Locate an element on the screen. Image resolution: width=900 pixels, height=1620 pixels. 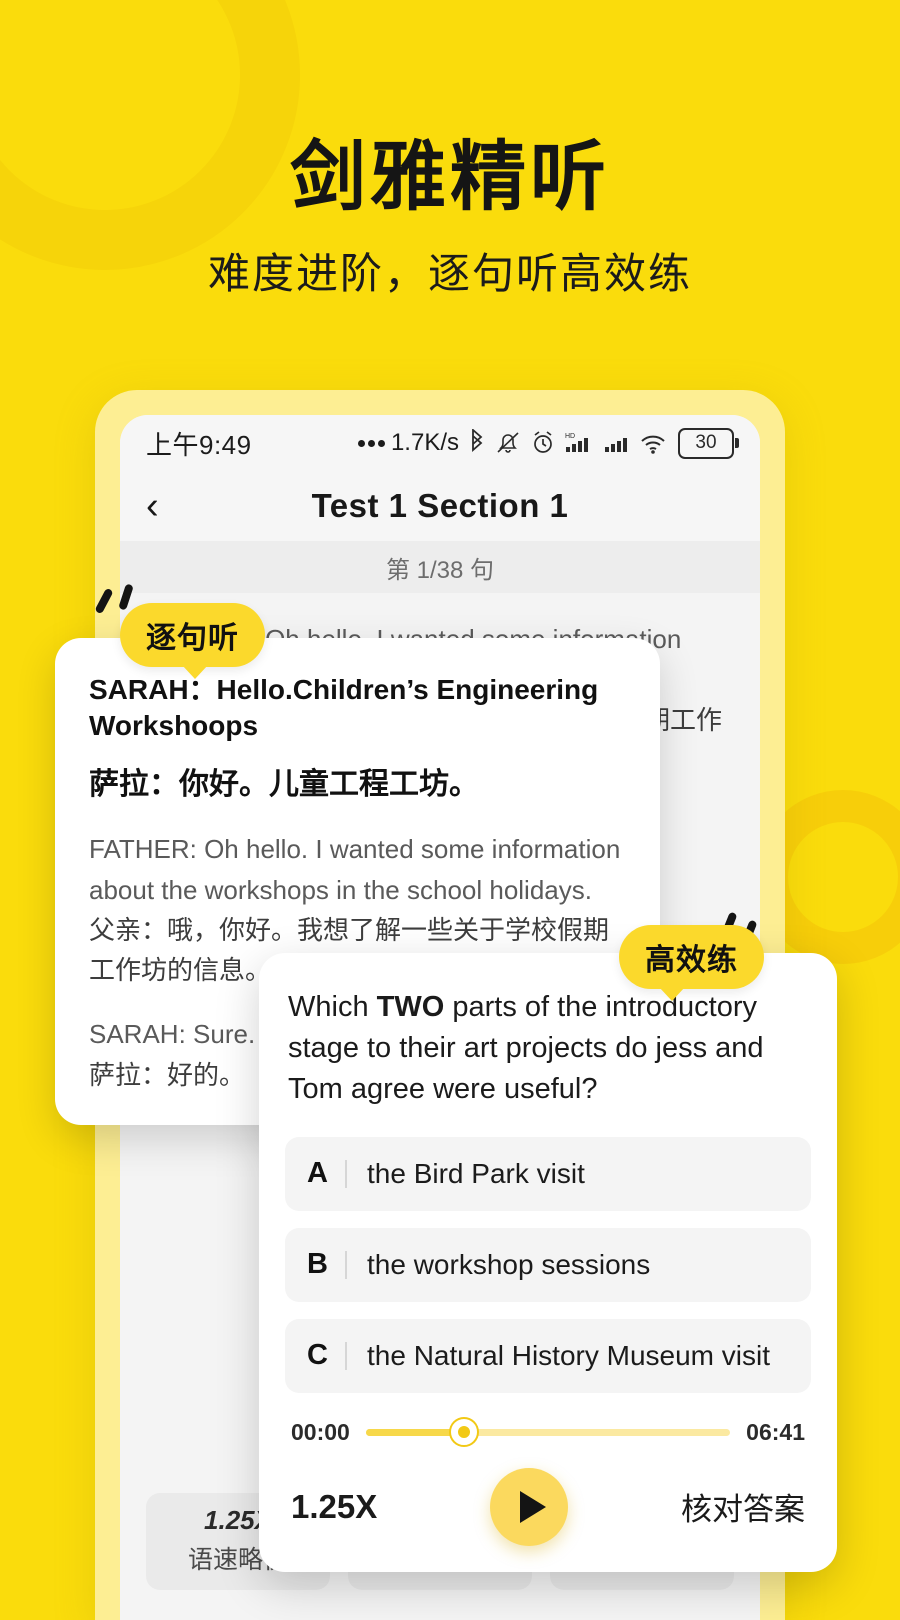
progress-fill is located at coordinates (415, 1432).